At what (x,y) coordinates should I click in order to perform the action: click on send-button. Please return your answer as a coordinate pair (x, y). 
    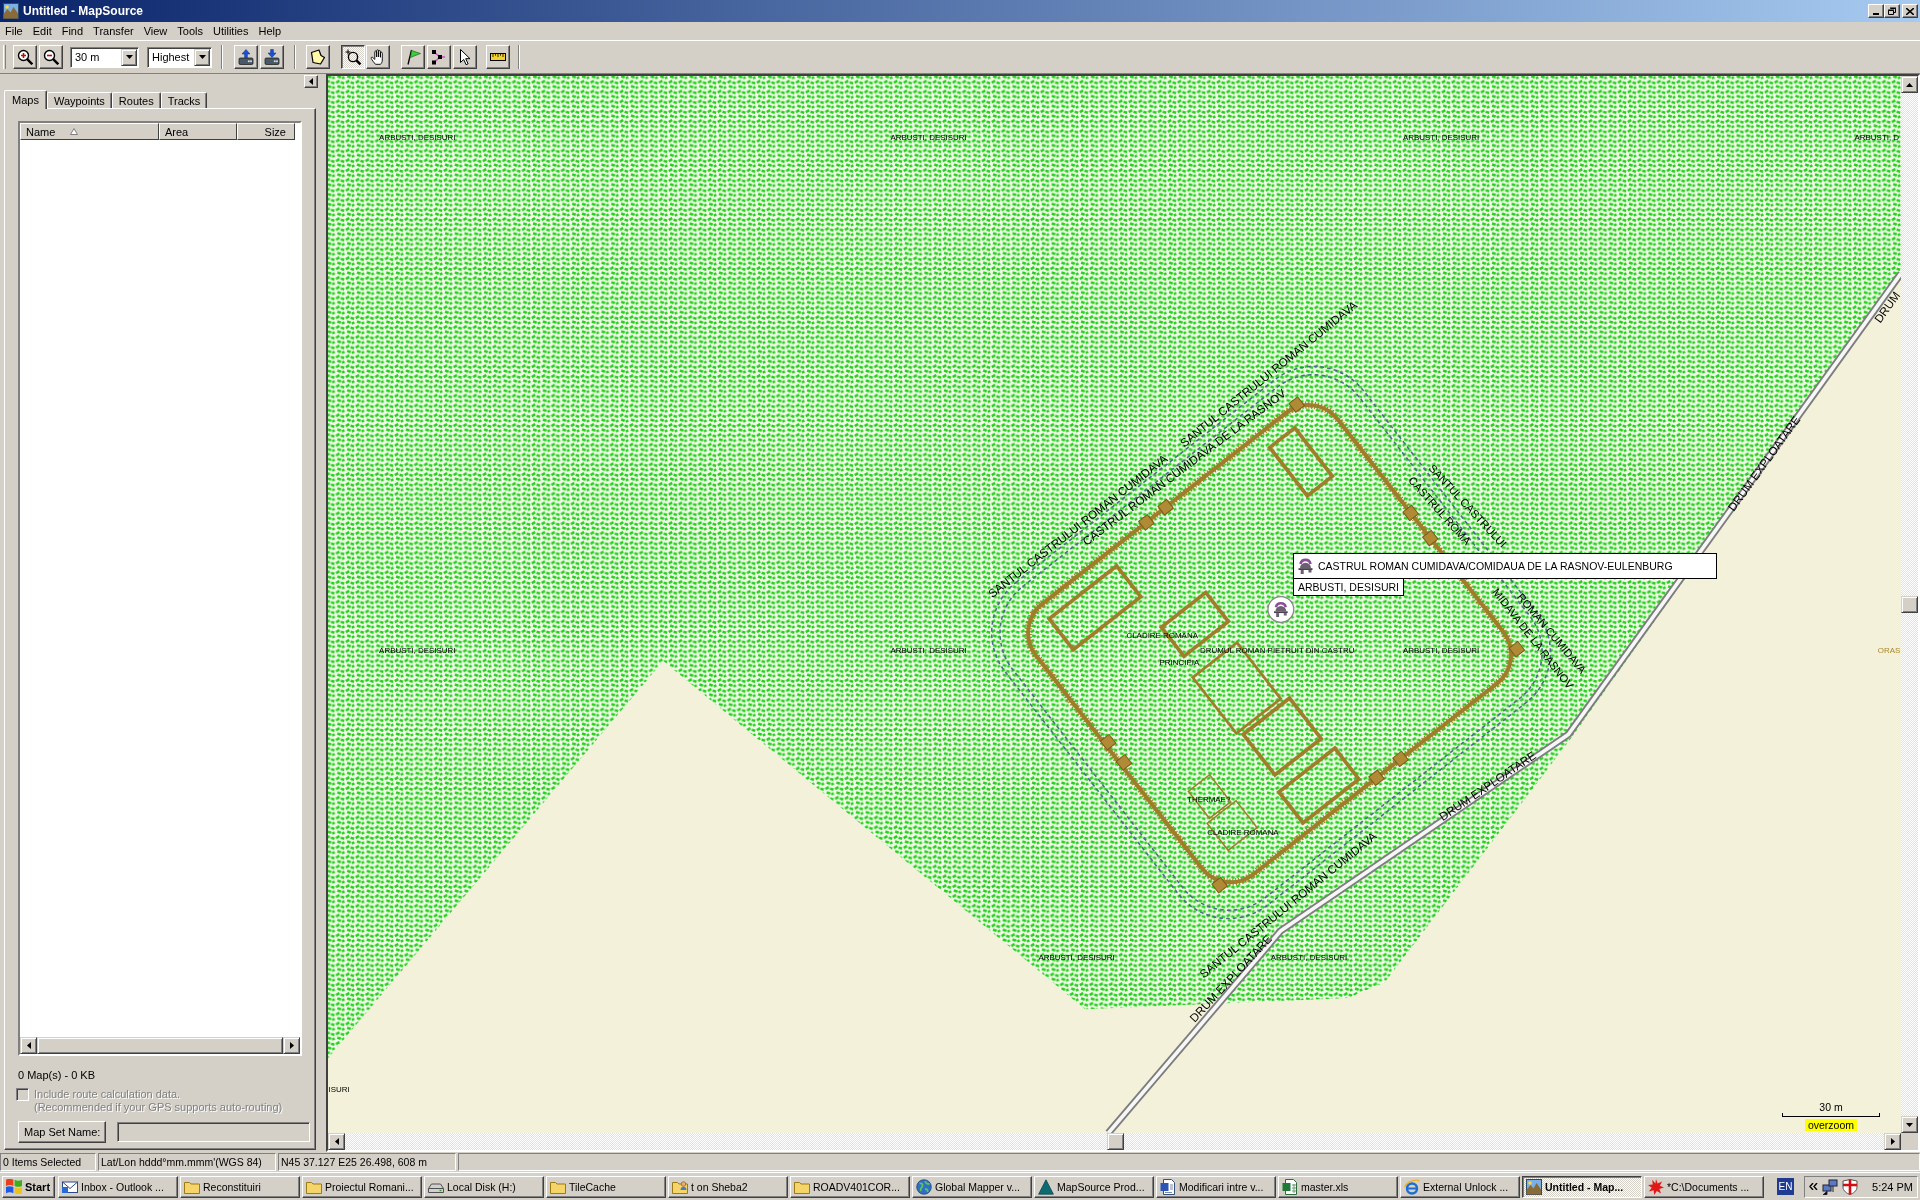
    Looking at the image, I should click on (272, 57).